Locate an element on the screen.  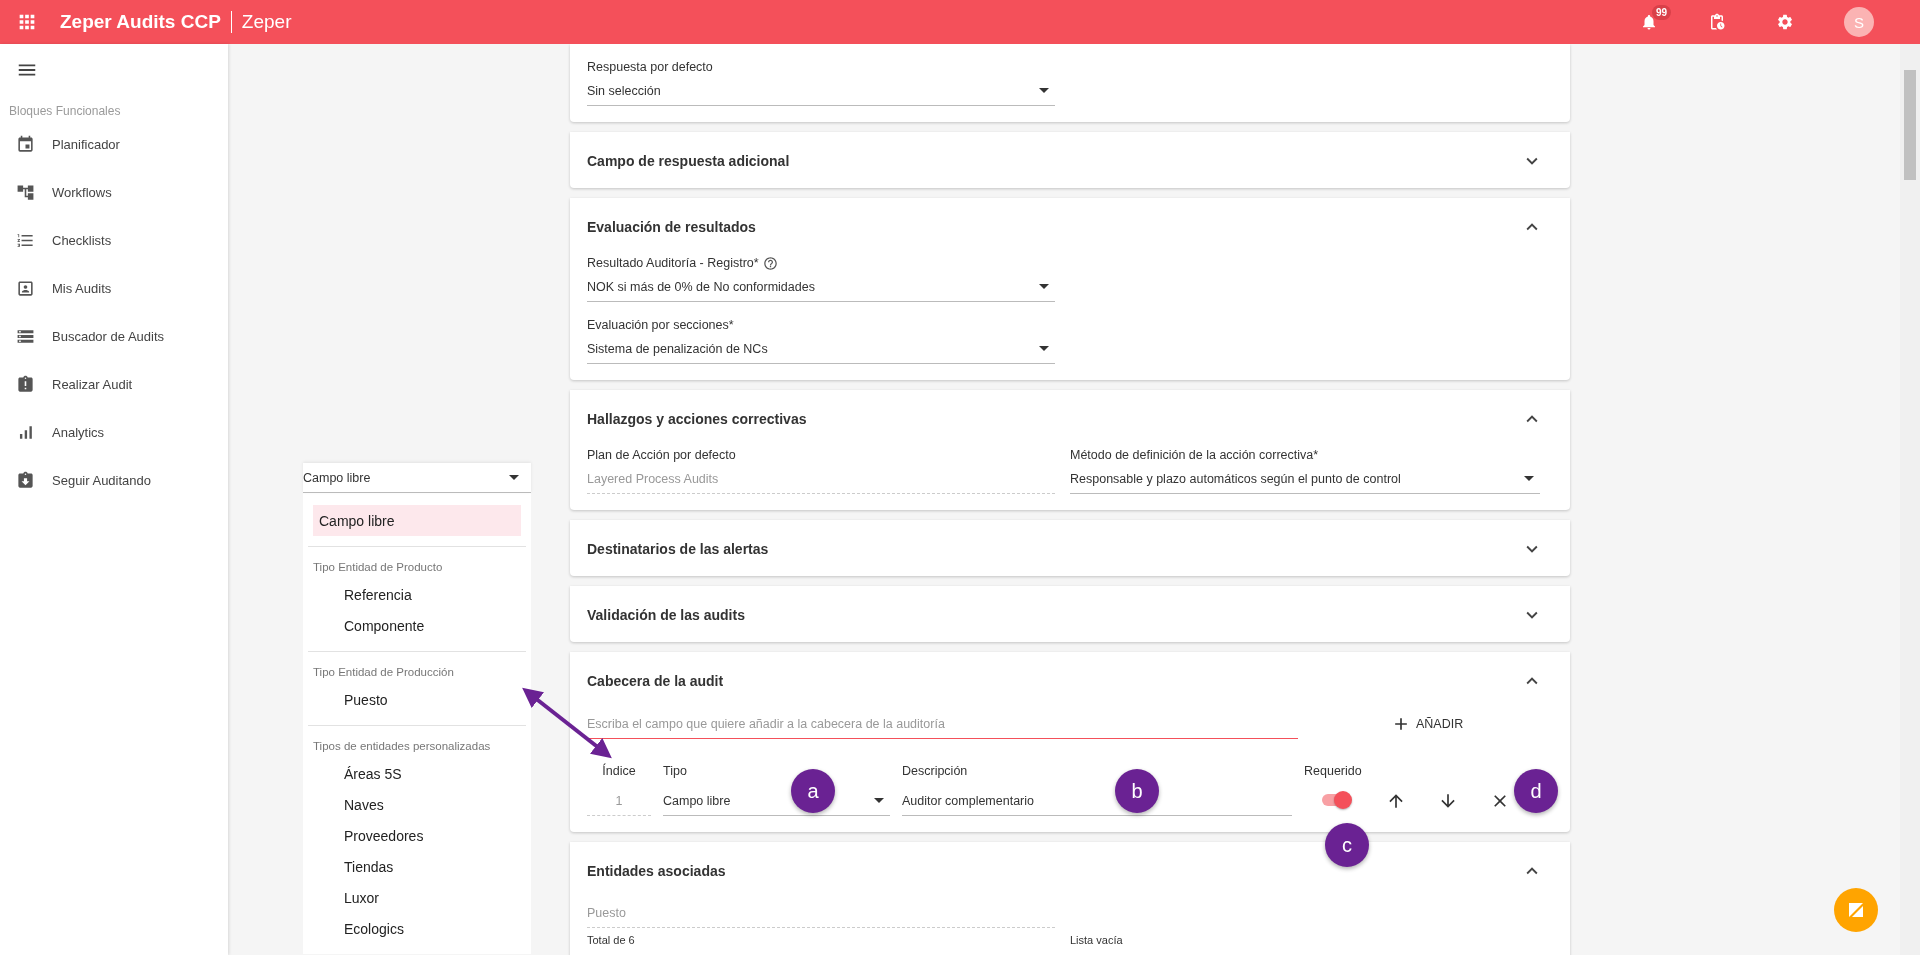
calendar-icon is located at coordinates (25, 144).